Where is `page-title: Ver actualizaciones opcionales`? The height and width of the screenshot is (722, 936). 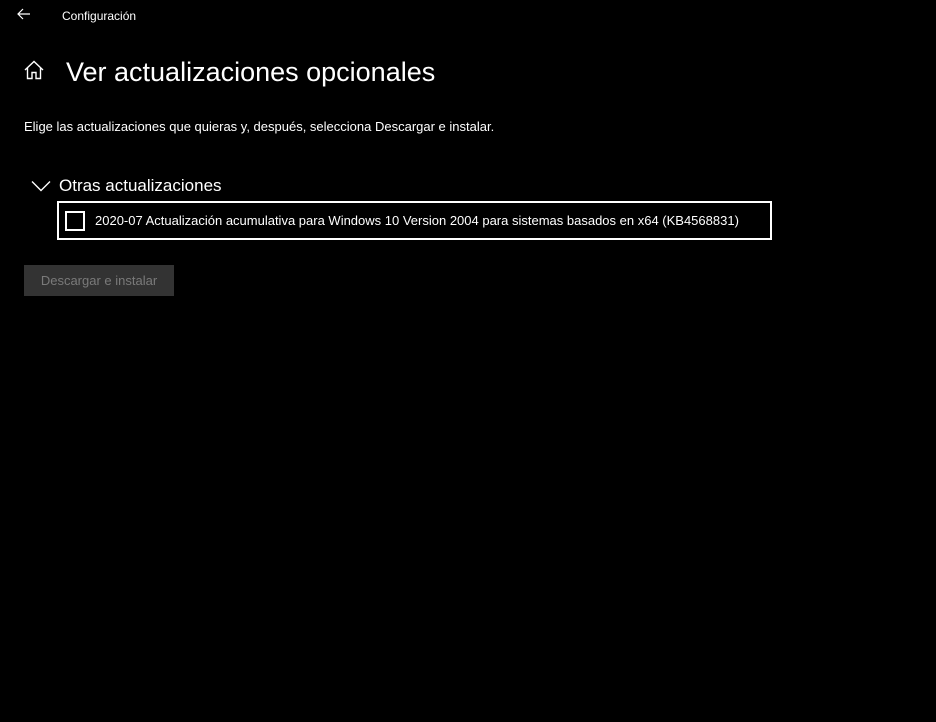
page-title: Ver actualizaciones opcionales is located at coordinates (251, 72).